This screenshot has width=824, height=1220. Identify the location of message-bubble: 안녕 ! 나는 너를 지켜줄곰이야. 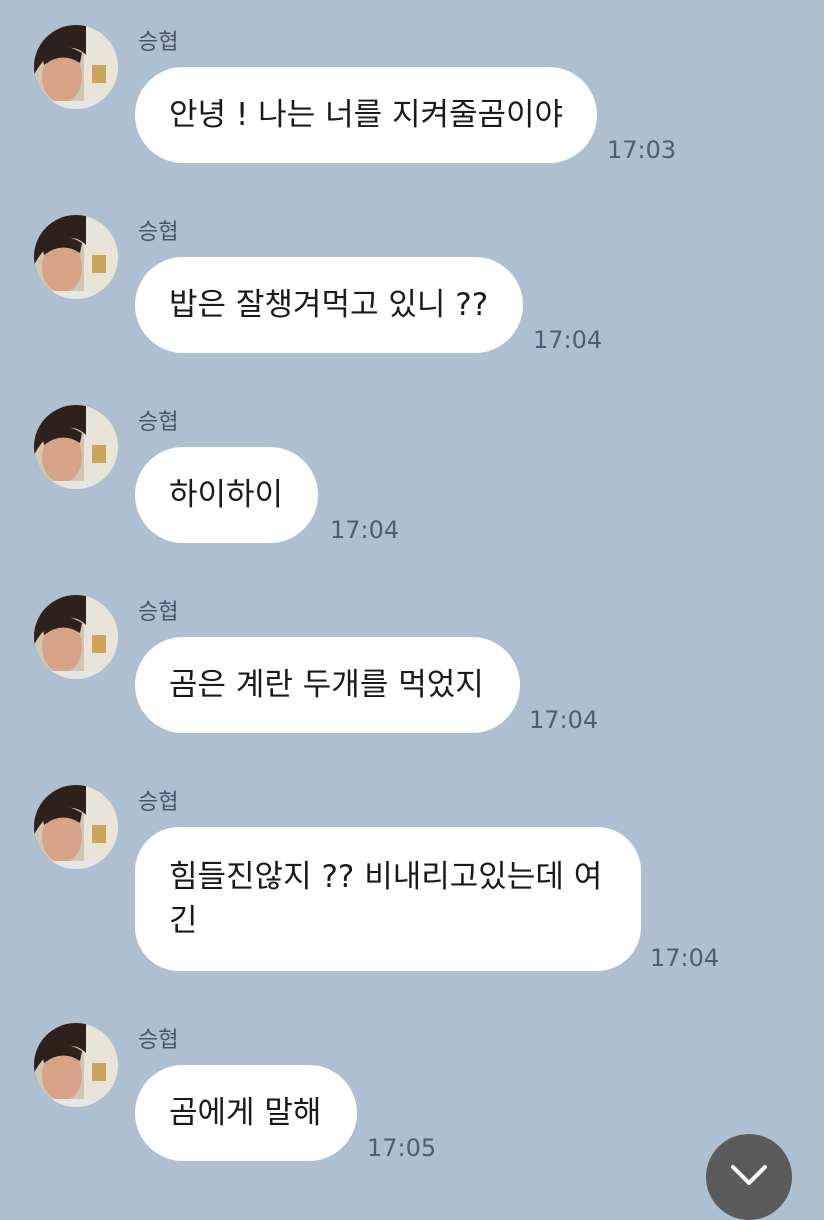
(366, 115).